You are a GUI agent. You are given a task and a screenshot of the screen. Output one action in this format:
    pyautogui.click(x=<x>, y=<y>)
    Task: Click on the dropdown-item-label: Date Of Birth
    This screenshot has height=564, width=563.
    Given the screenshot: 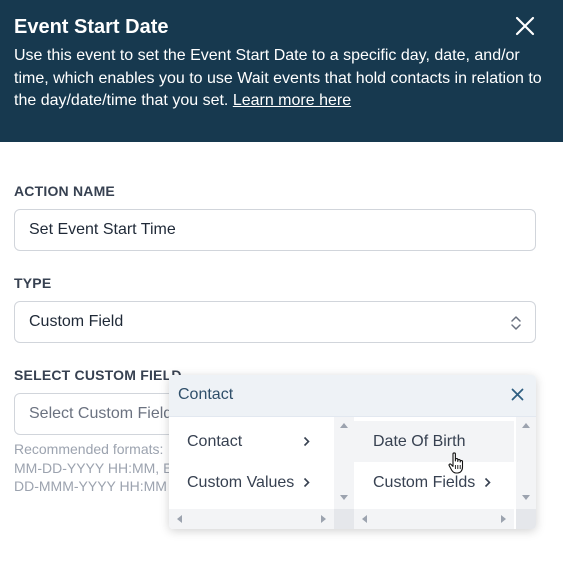 What is the action you would take?
    pyautogui.click(x=419, y=441)
    